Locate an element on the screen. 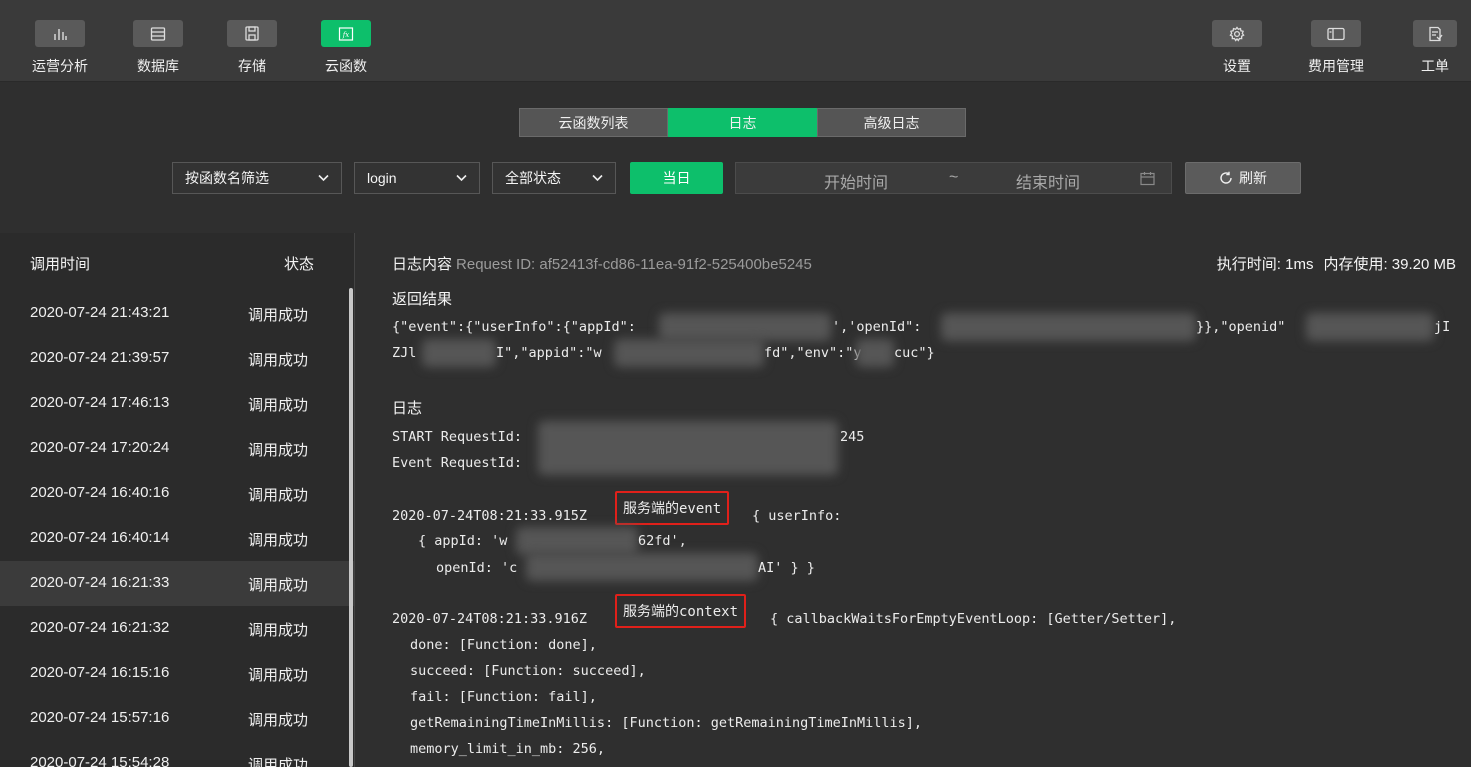 The width and height of the screenshot is (1471, 767). refresh-button: 刷新 is located at coordinates (1243, 178).